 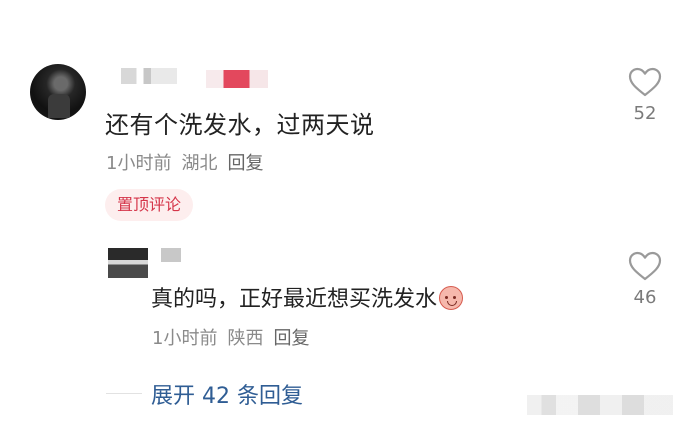 What do you see at coordinates (294, 299) in the screenshot?
I see `reply-text-content: 真的吗，正好最近想买洗发水` at bounding box center [294, 299].